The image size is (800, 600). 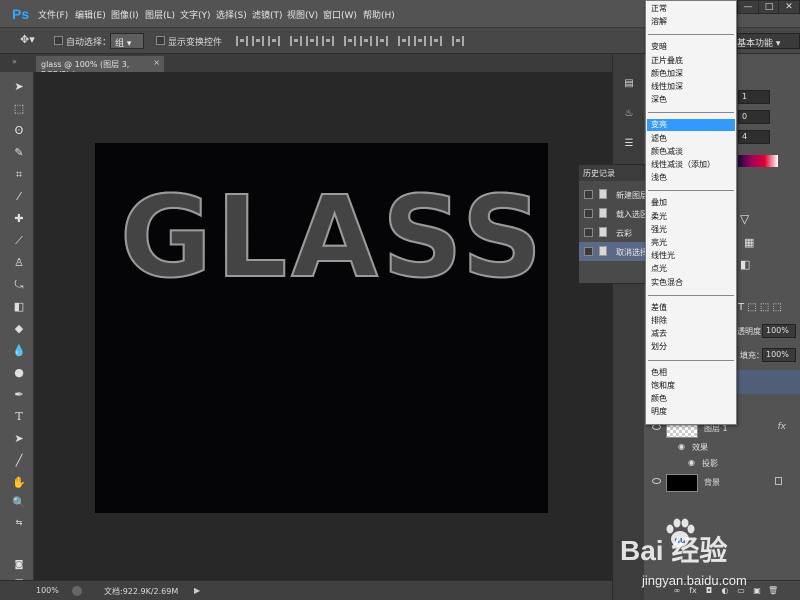 What do you see at coordinates (779, 331) in the screenshot?
I see `opacity-input: 100%` at bounding box center [779, 331].